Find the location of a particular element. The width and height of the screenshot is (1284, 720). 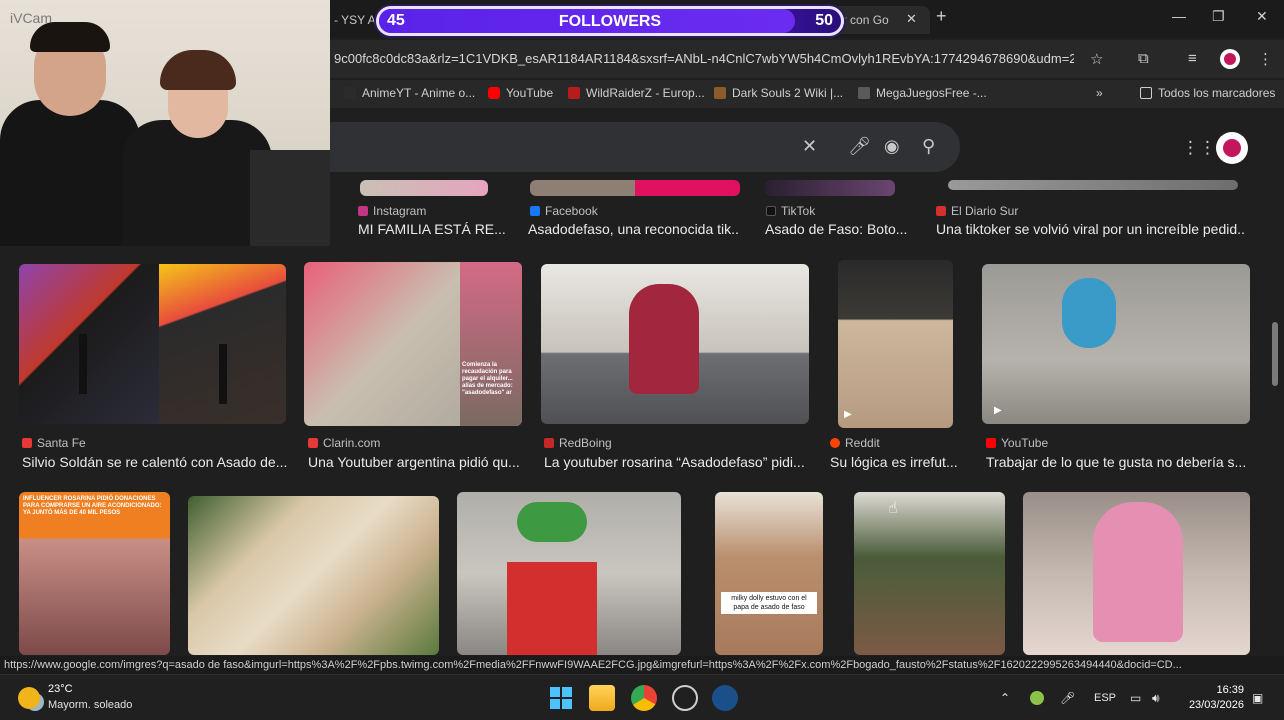

all-bookmarks-folder: Todos los marcadores is located at coordinates (1207, 93).